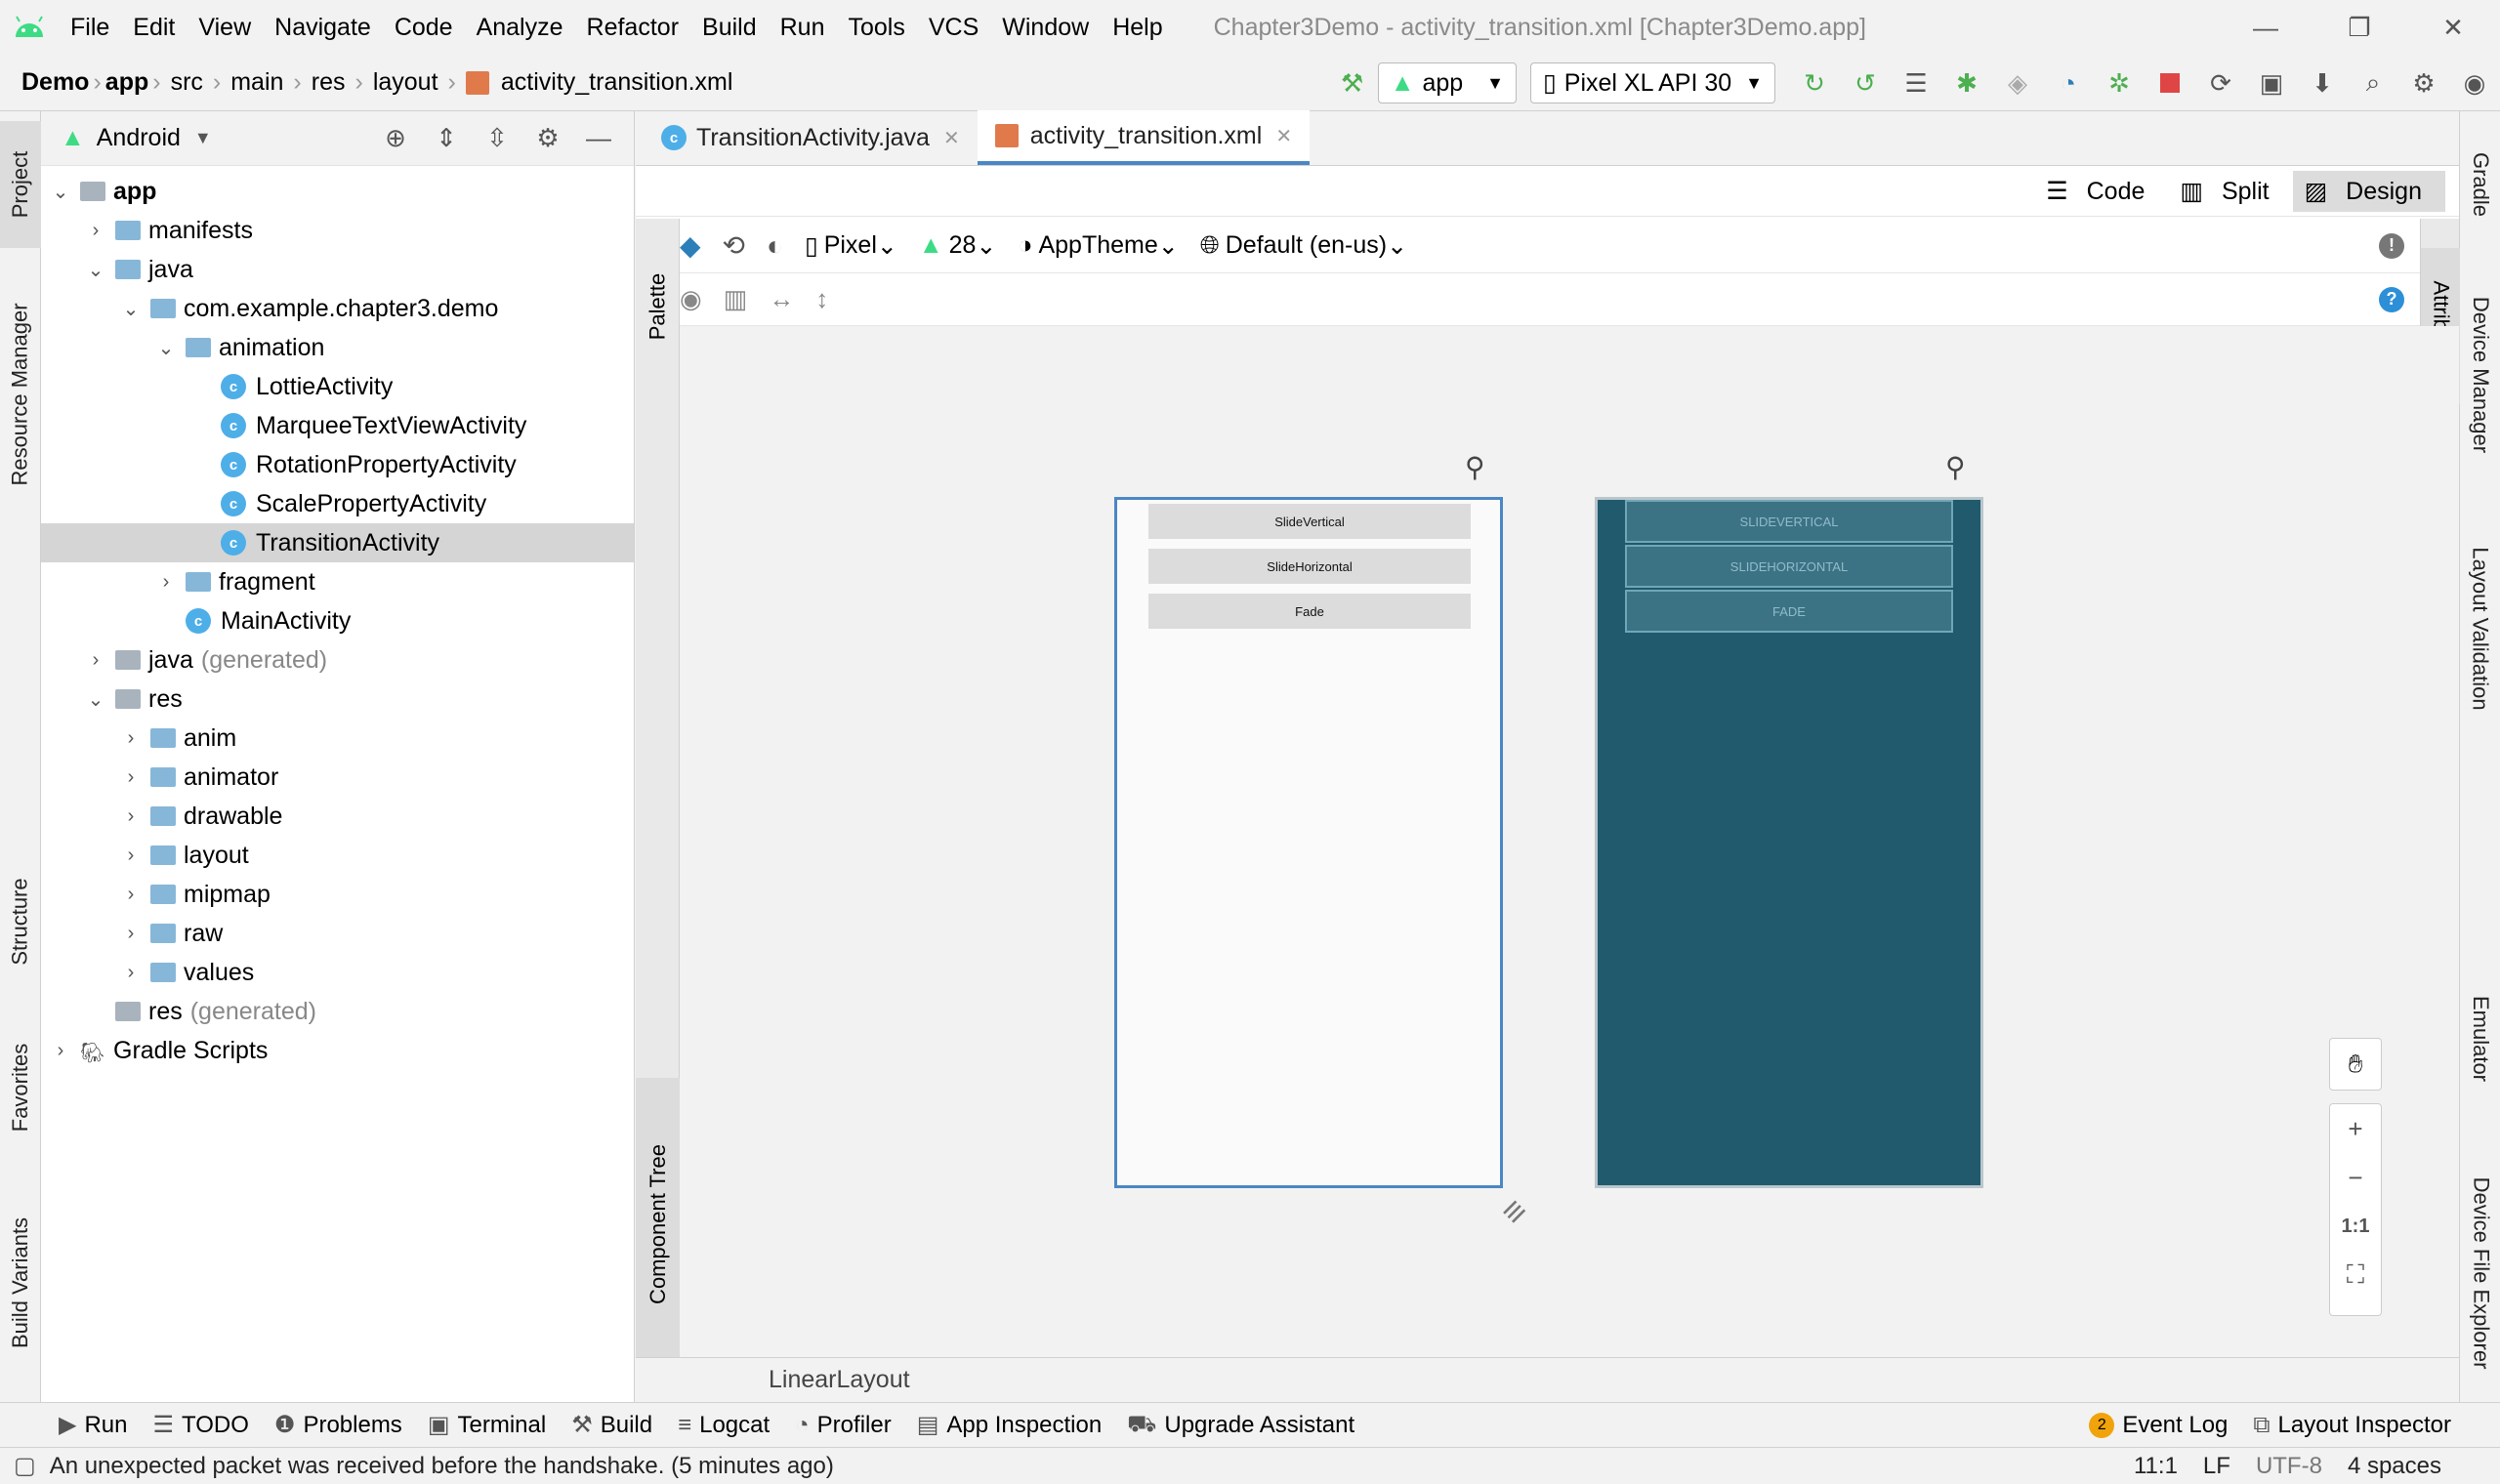  What do you see at coordinates (691, 299) in the screenshot?
I see `eye-icon: ◉` at bounding box center [691, 299].